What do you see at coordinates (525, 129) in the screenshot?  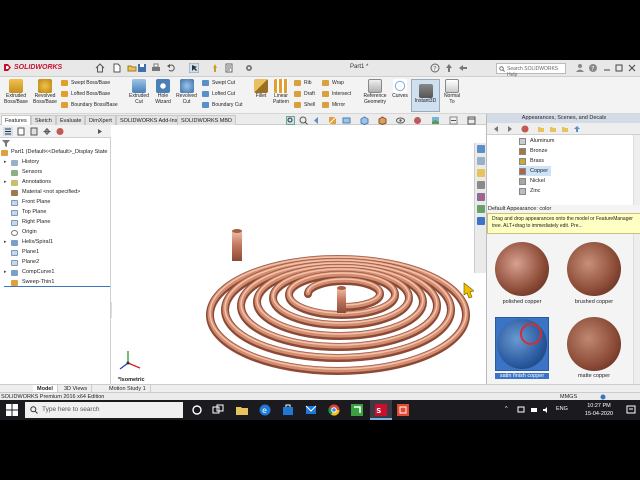 I see `appearance-ball-icon` at bounding box center [525, 129].